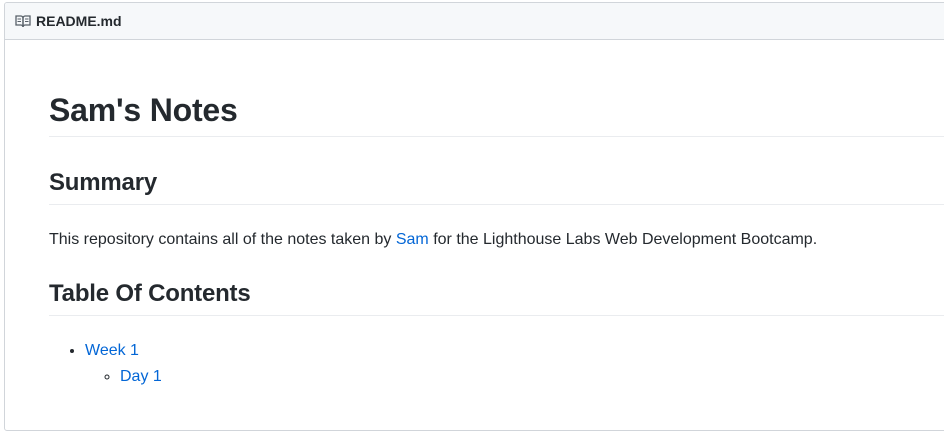 The height and width of the screenshot is (444, 944). What do you see at coordinates (474, 21) in the screenshot?
I see `readme-header: README.md` at bounding box center [474, 21].